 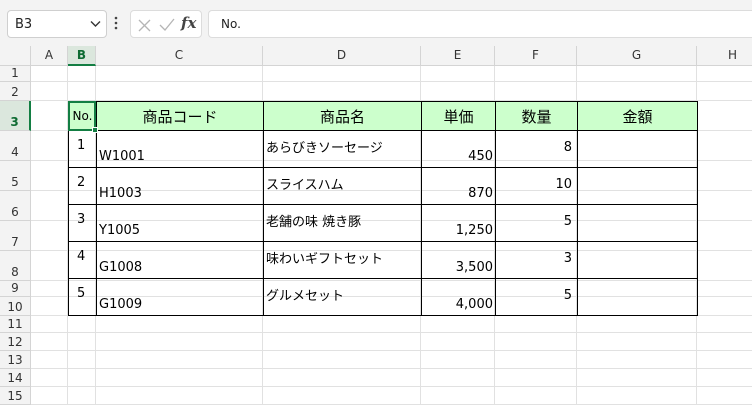 What do you see at coordinates (15, 91) in the screenshot?
I see `row-header-2: 2` at bounding box center [15, 91].